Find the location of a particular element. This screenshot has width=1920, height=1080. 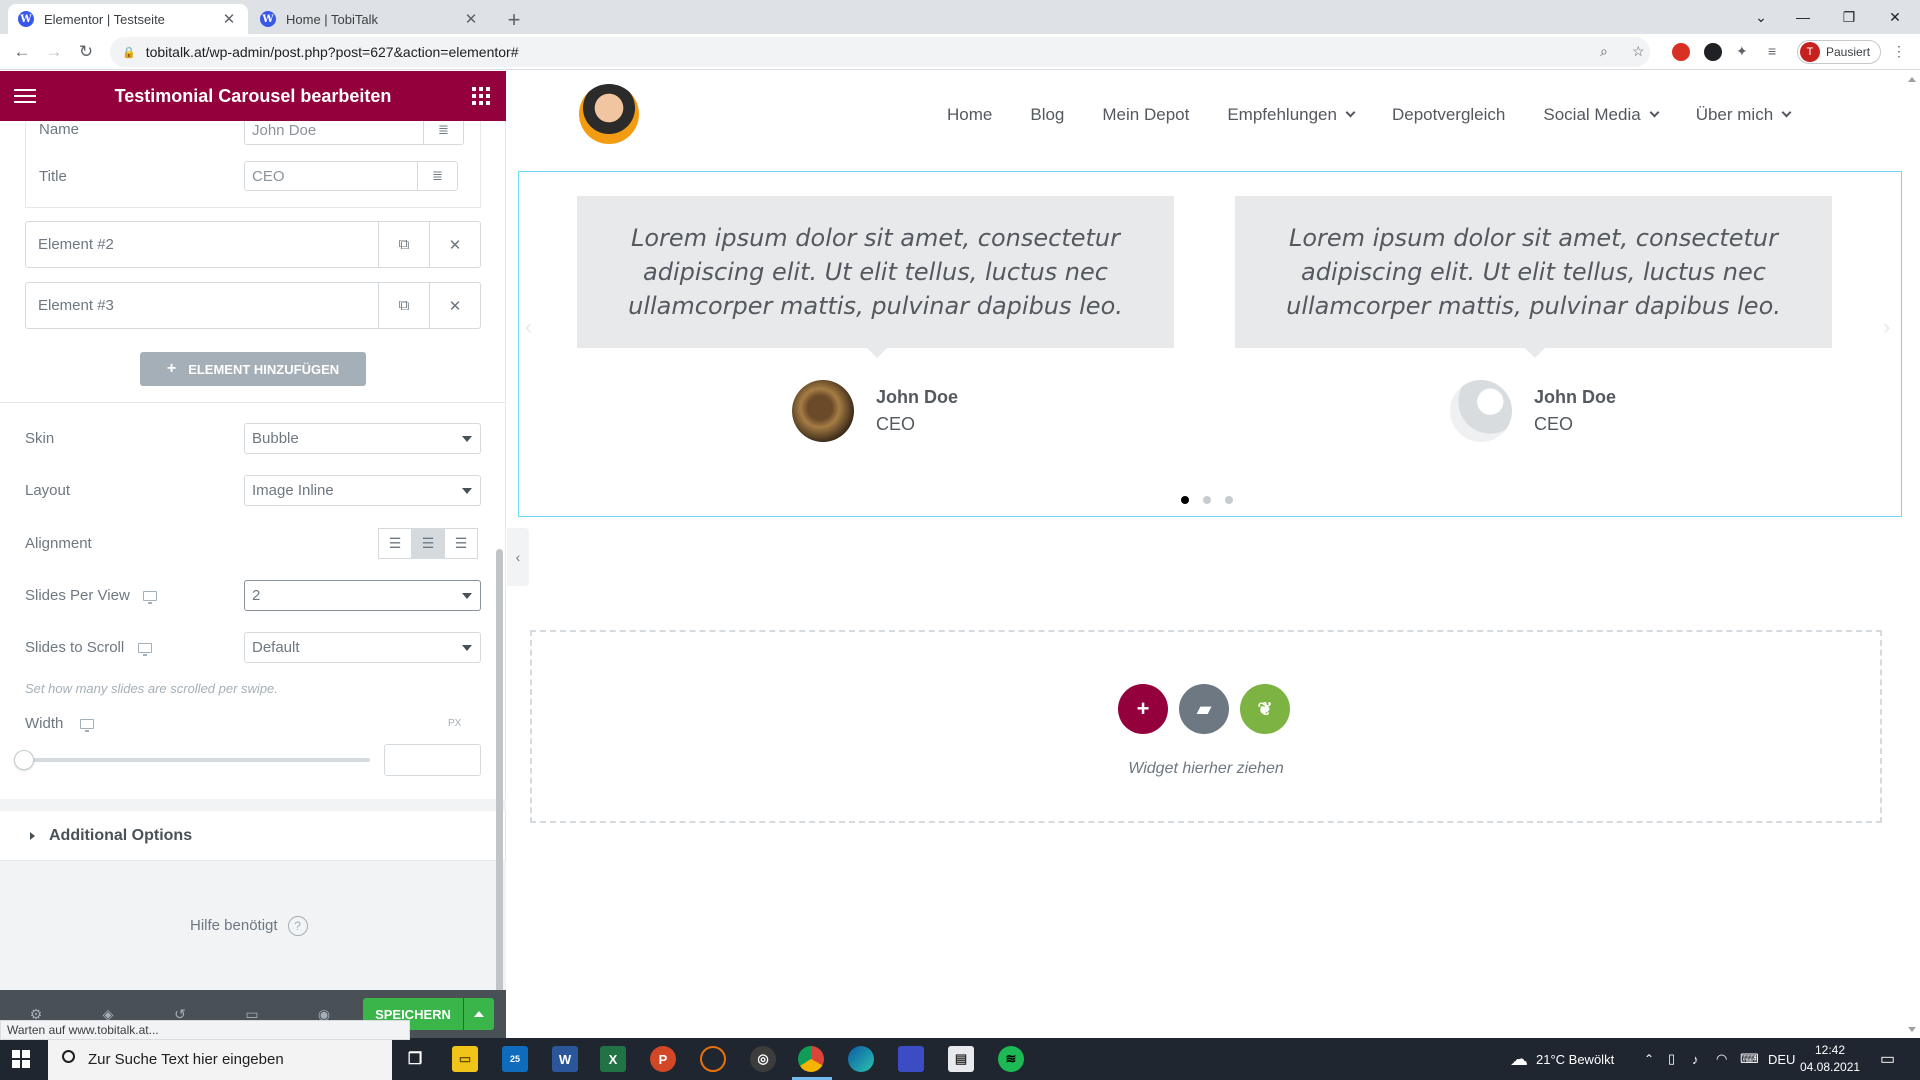

notifications-icon: ▭ is located at coordinates (1887, 1059).